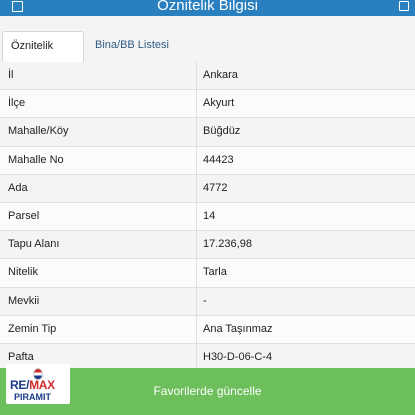  I want to click on remax-logo: RE/MAX PIRAMIT, so click(38, 384).